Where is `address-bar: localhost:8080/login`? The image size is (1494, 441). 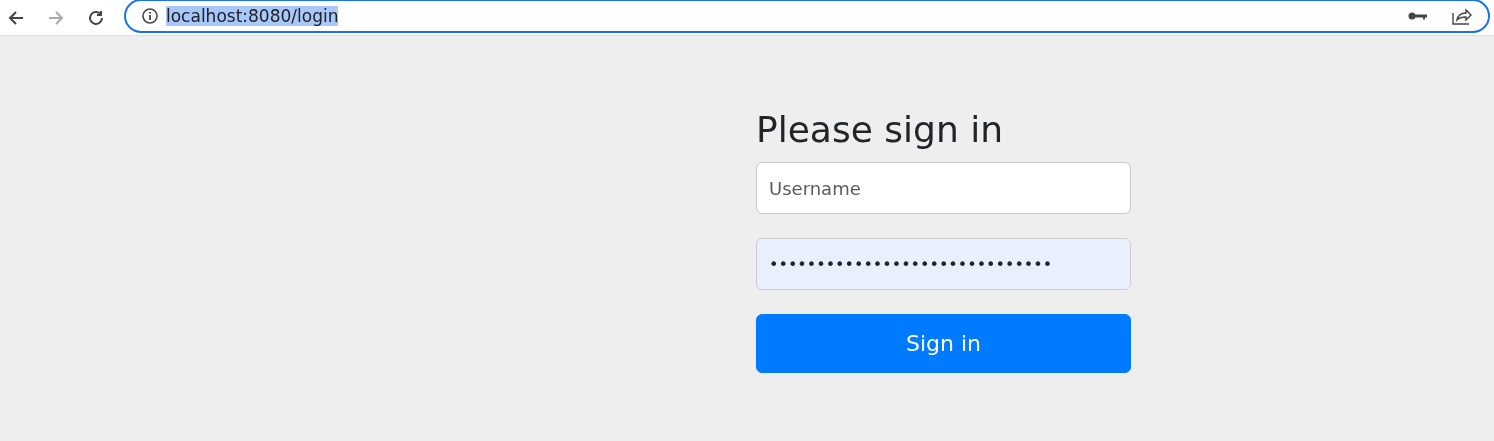
address-bar: localhost:8080/login is located at coordinates (807, 16).